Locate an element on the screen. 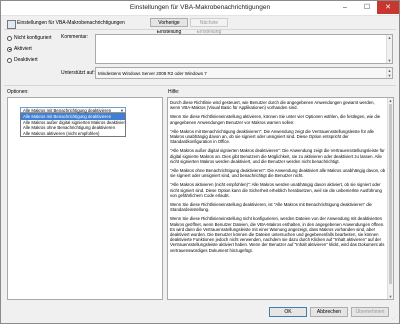 The height and width of the screenshot is (324, 400). radio-label: Aktiviert is located at coordinates (23, 49).